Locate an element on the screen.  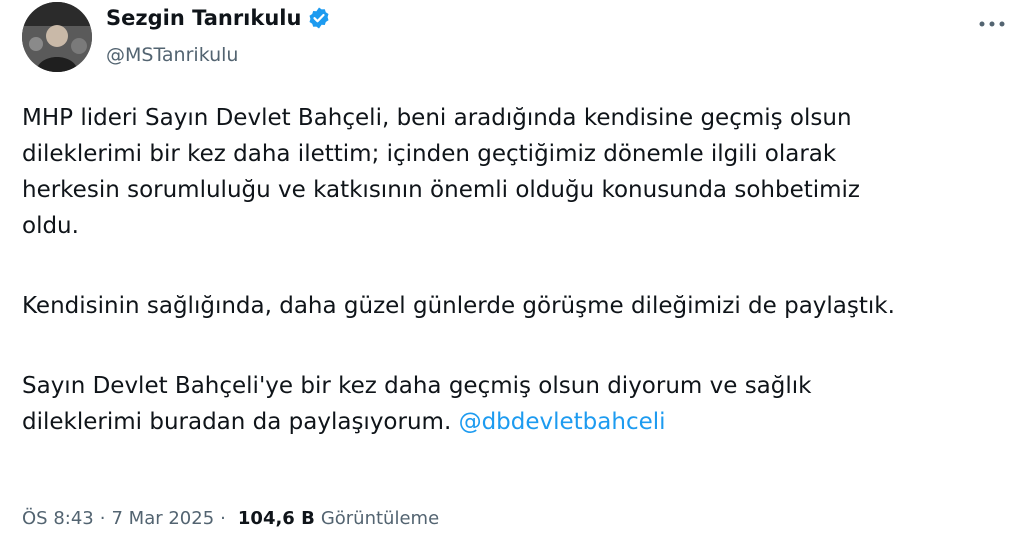
author-name: Sezgin Tanrıkulu is located at coordinates (203, 18).